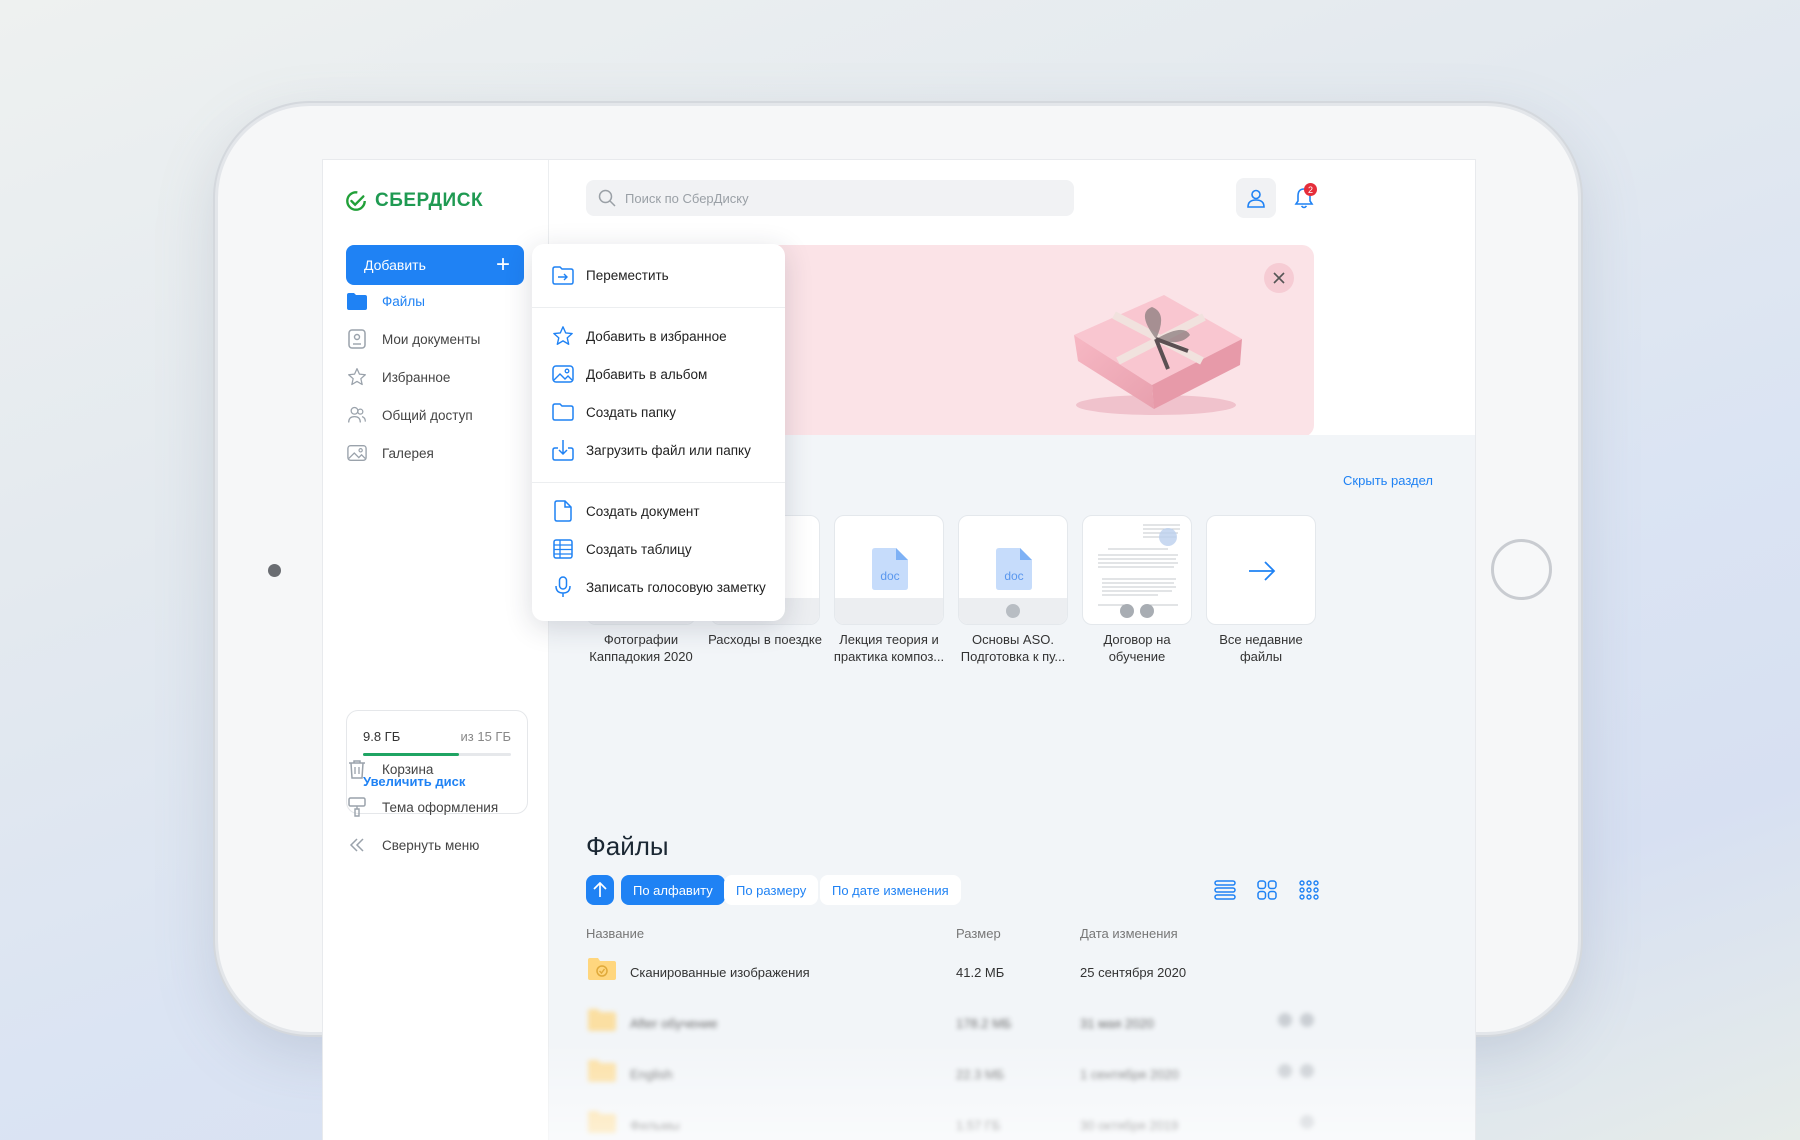  Describe the element at coordinates (830, 198) in the screenshot. I see `search-input: Поиск по СберДиску` at that location.